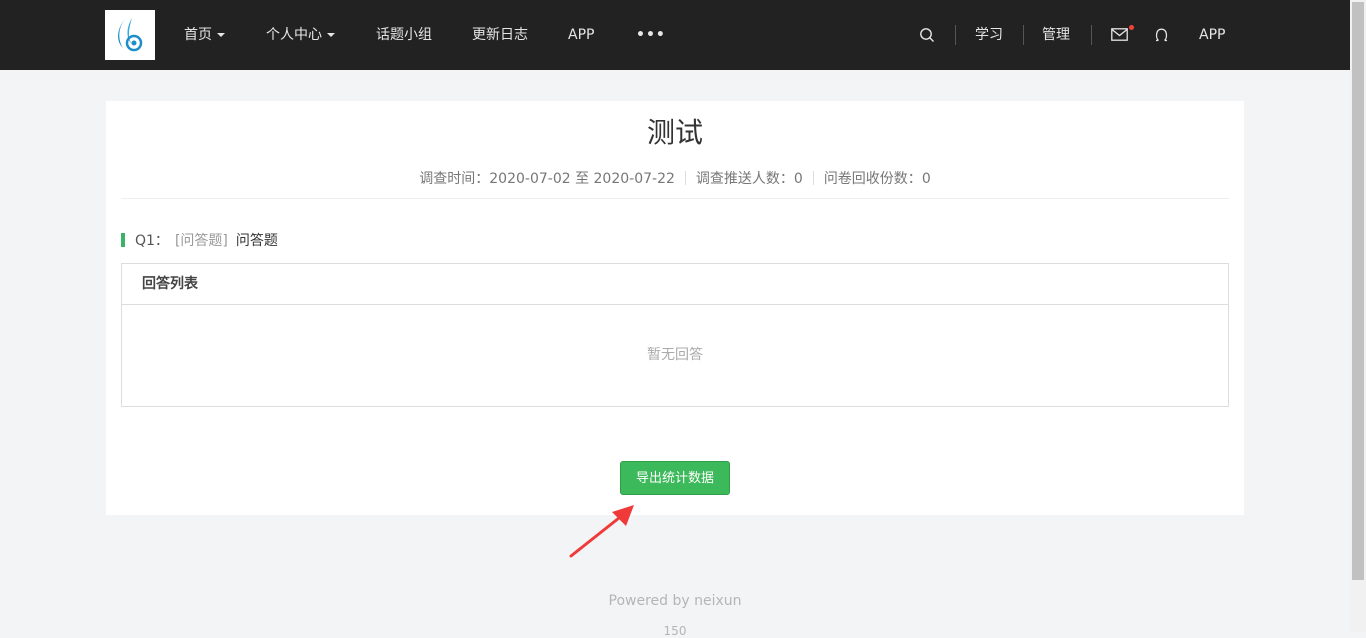 Image resolution: width=1366 pixels, height=638 pixels. I want to click on user-button, so click(1161, 35).